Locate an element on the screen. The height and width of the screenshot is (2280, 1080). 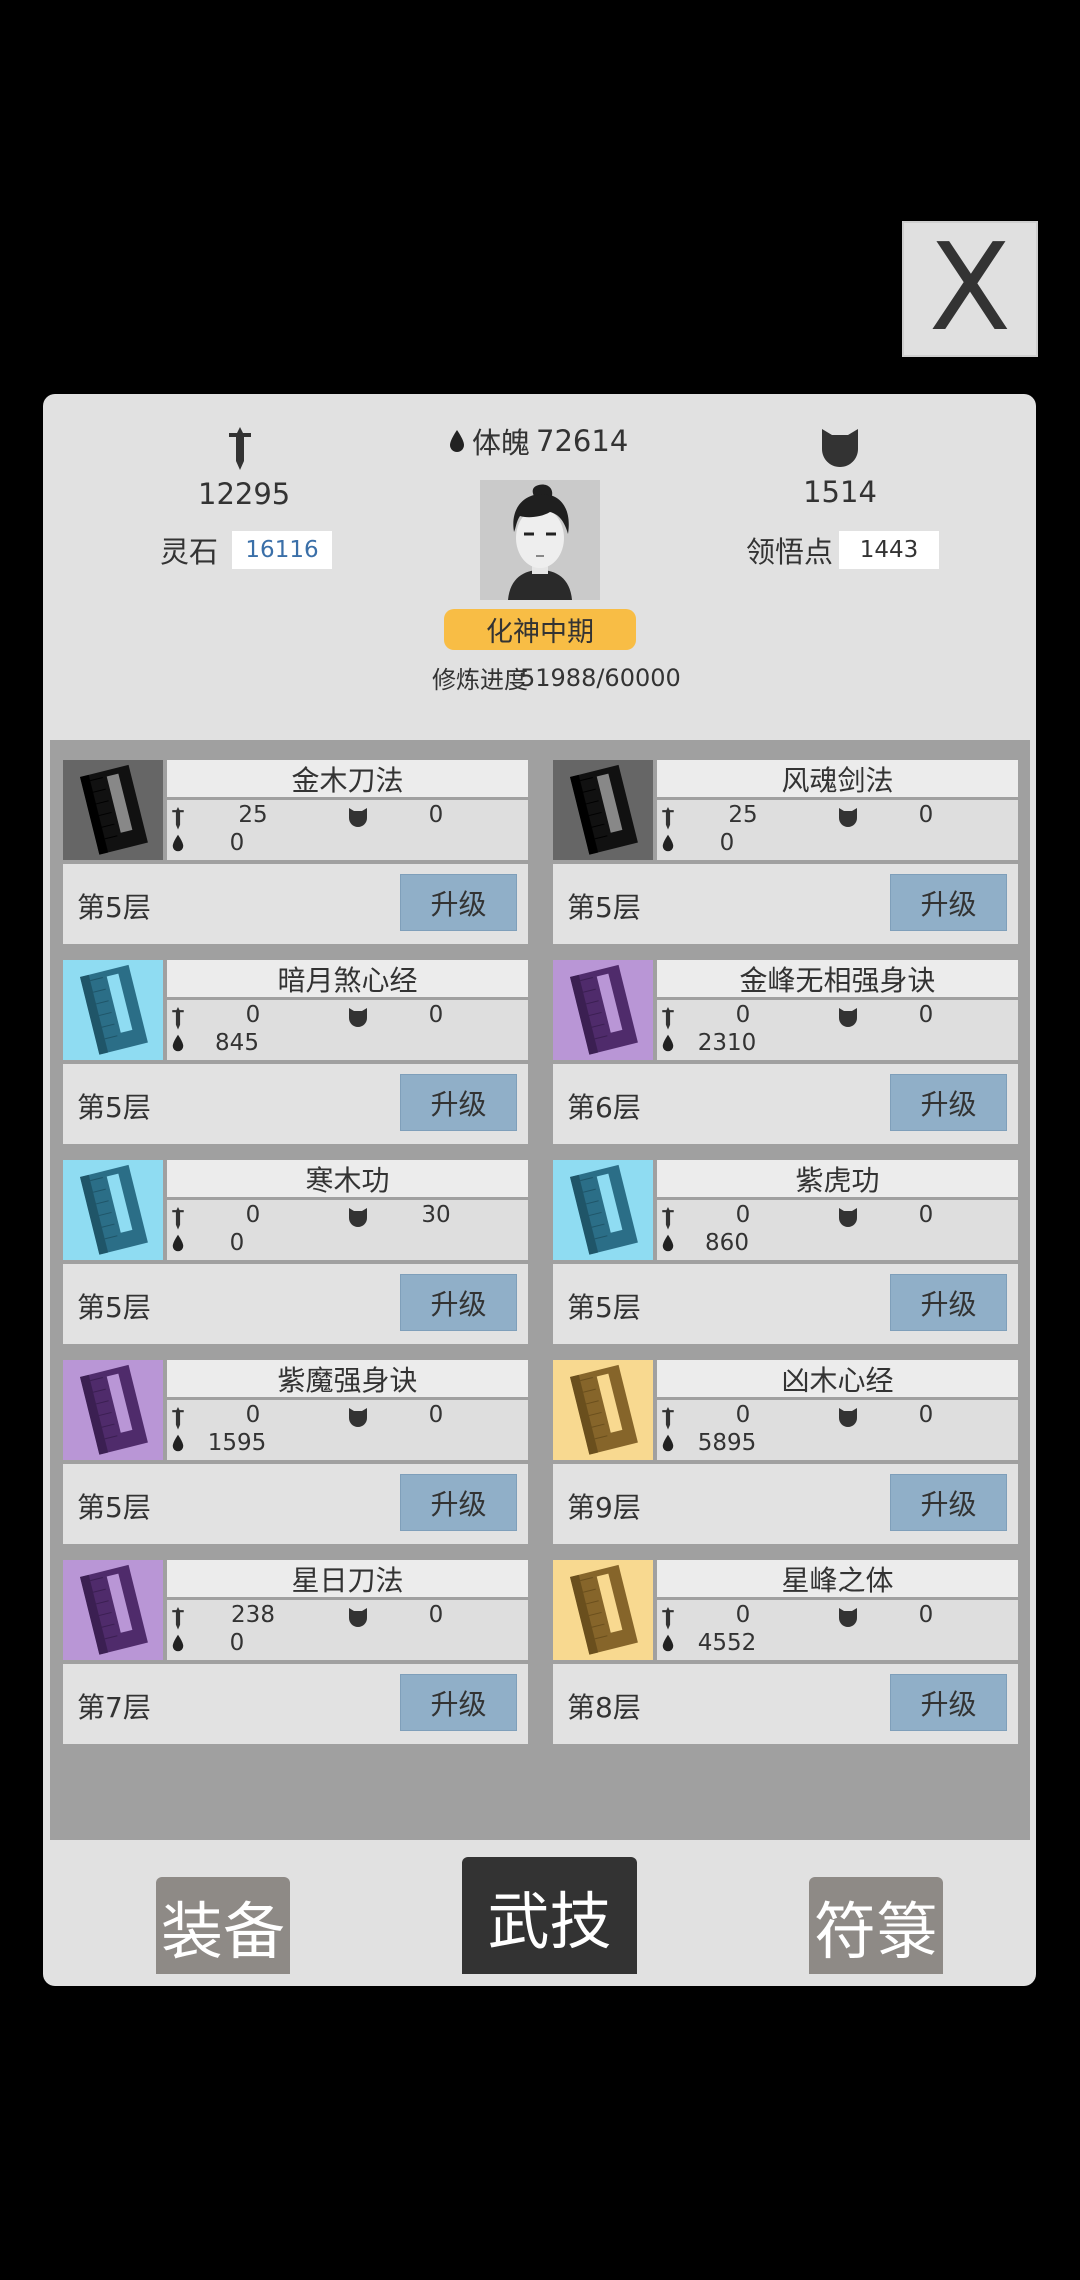
skill-name: 风魂剑法 is located at coordinates (837, 778).